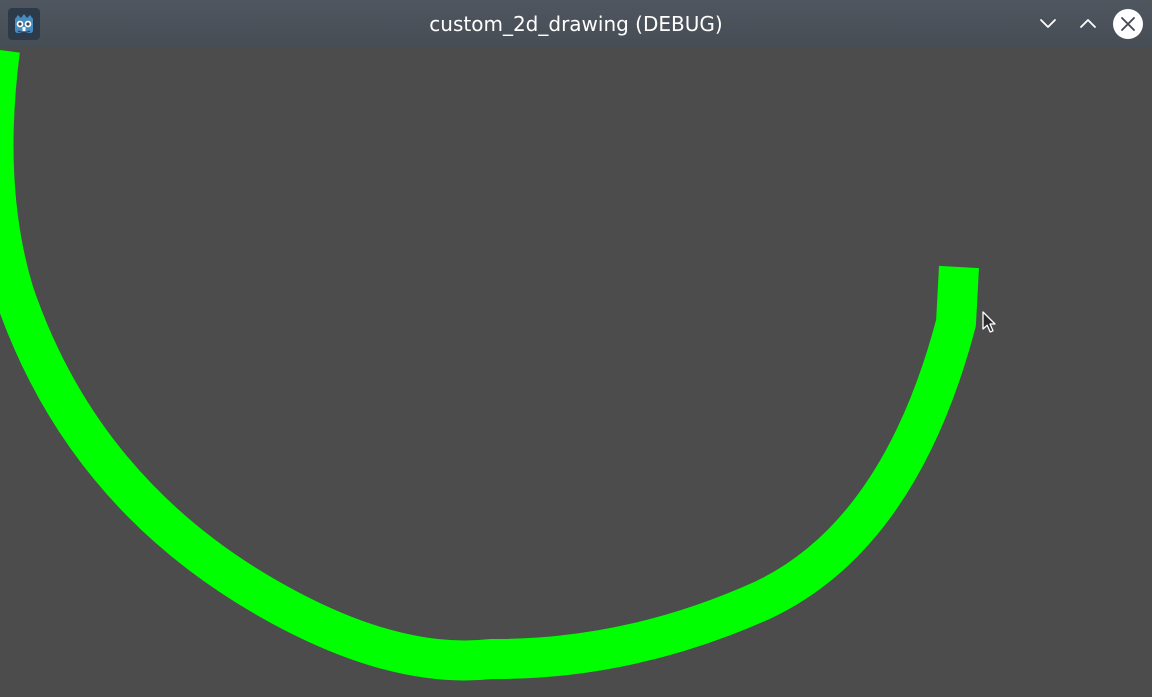  I want to click on maximize-button, so click(1088, 24).